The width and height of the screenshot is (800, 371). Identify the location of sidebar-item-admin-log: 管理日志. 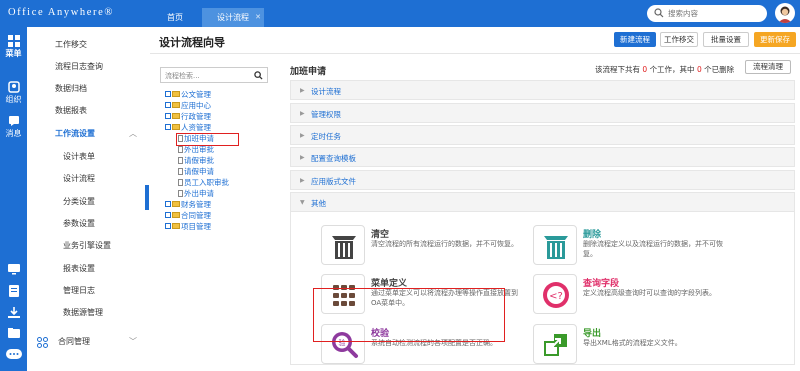
(87, 291).